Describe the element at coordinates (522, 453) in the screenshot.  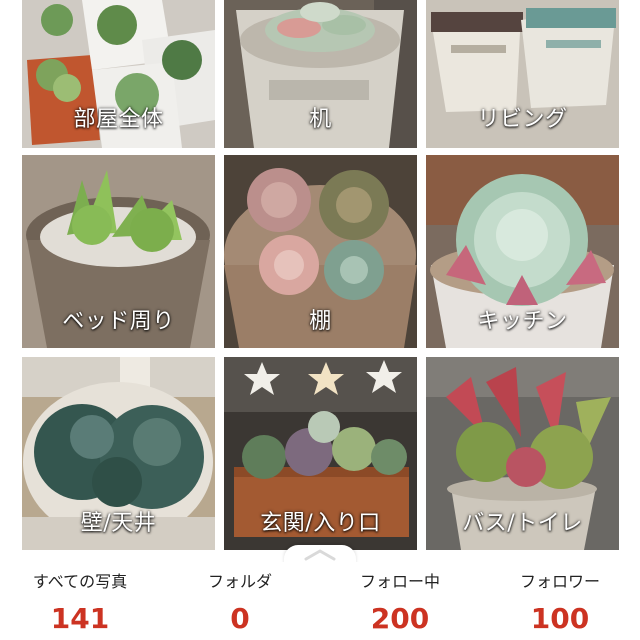
I see `category-tile-bath: バス/トイレ` at that location.